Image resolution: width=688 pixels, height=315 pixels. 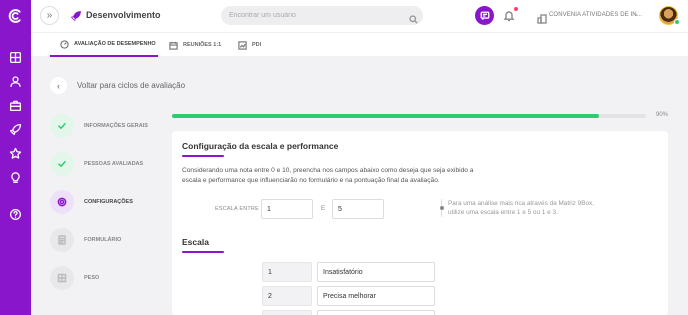 I want to click on scale-min-input: 1, so click(x=287, y=209).